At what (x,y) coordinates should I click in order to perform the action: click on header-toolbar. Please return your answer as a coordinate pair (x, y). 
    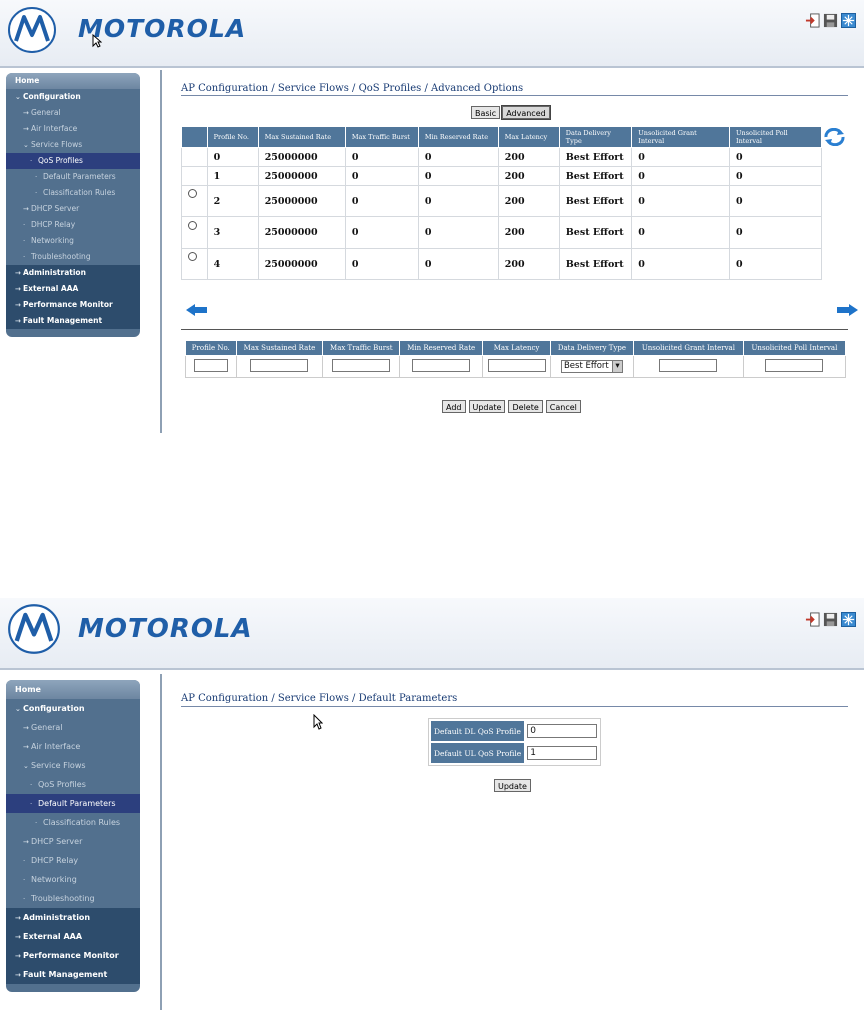
    Looking at the image, I should click on (830, 619).